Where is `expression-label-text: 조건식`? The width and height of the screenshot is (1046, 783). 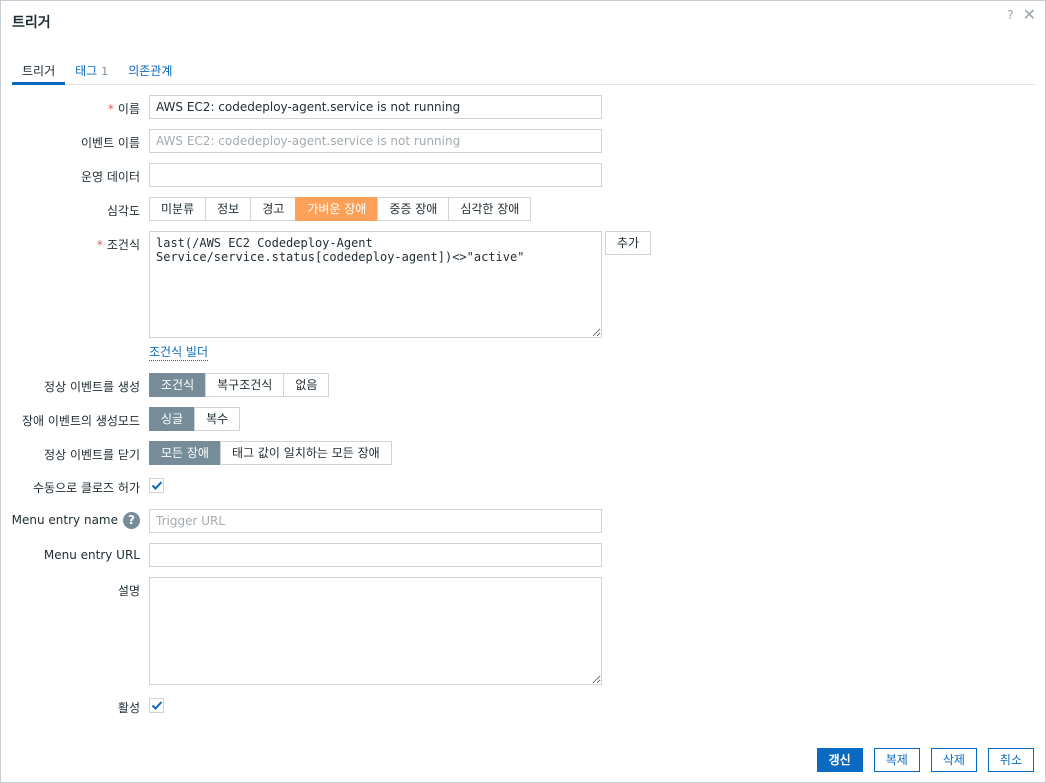
expression-label-text: 조건식 is located at coordinates (123, 245).